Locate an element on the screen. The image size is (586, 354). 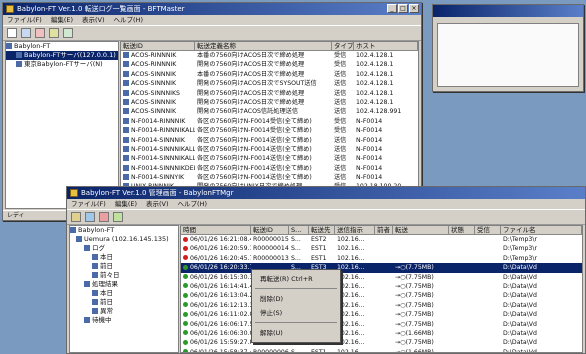
col-transfer: 転送 is located at coordinates (421, 230).